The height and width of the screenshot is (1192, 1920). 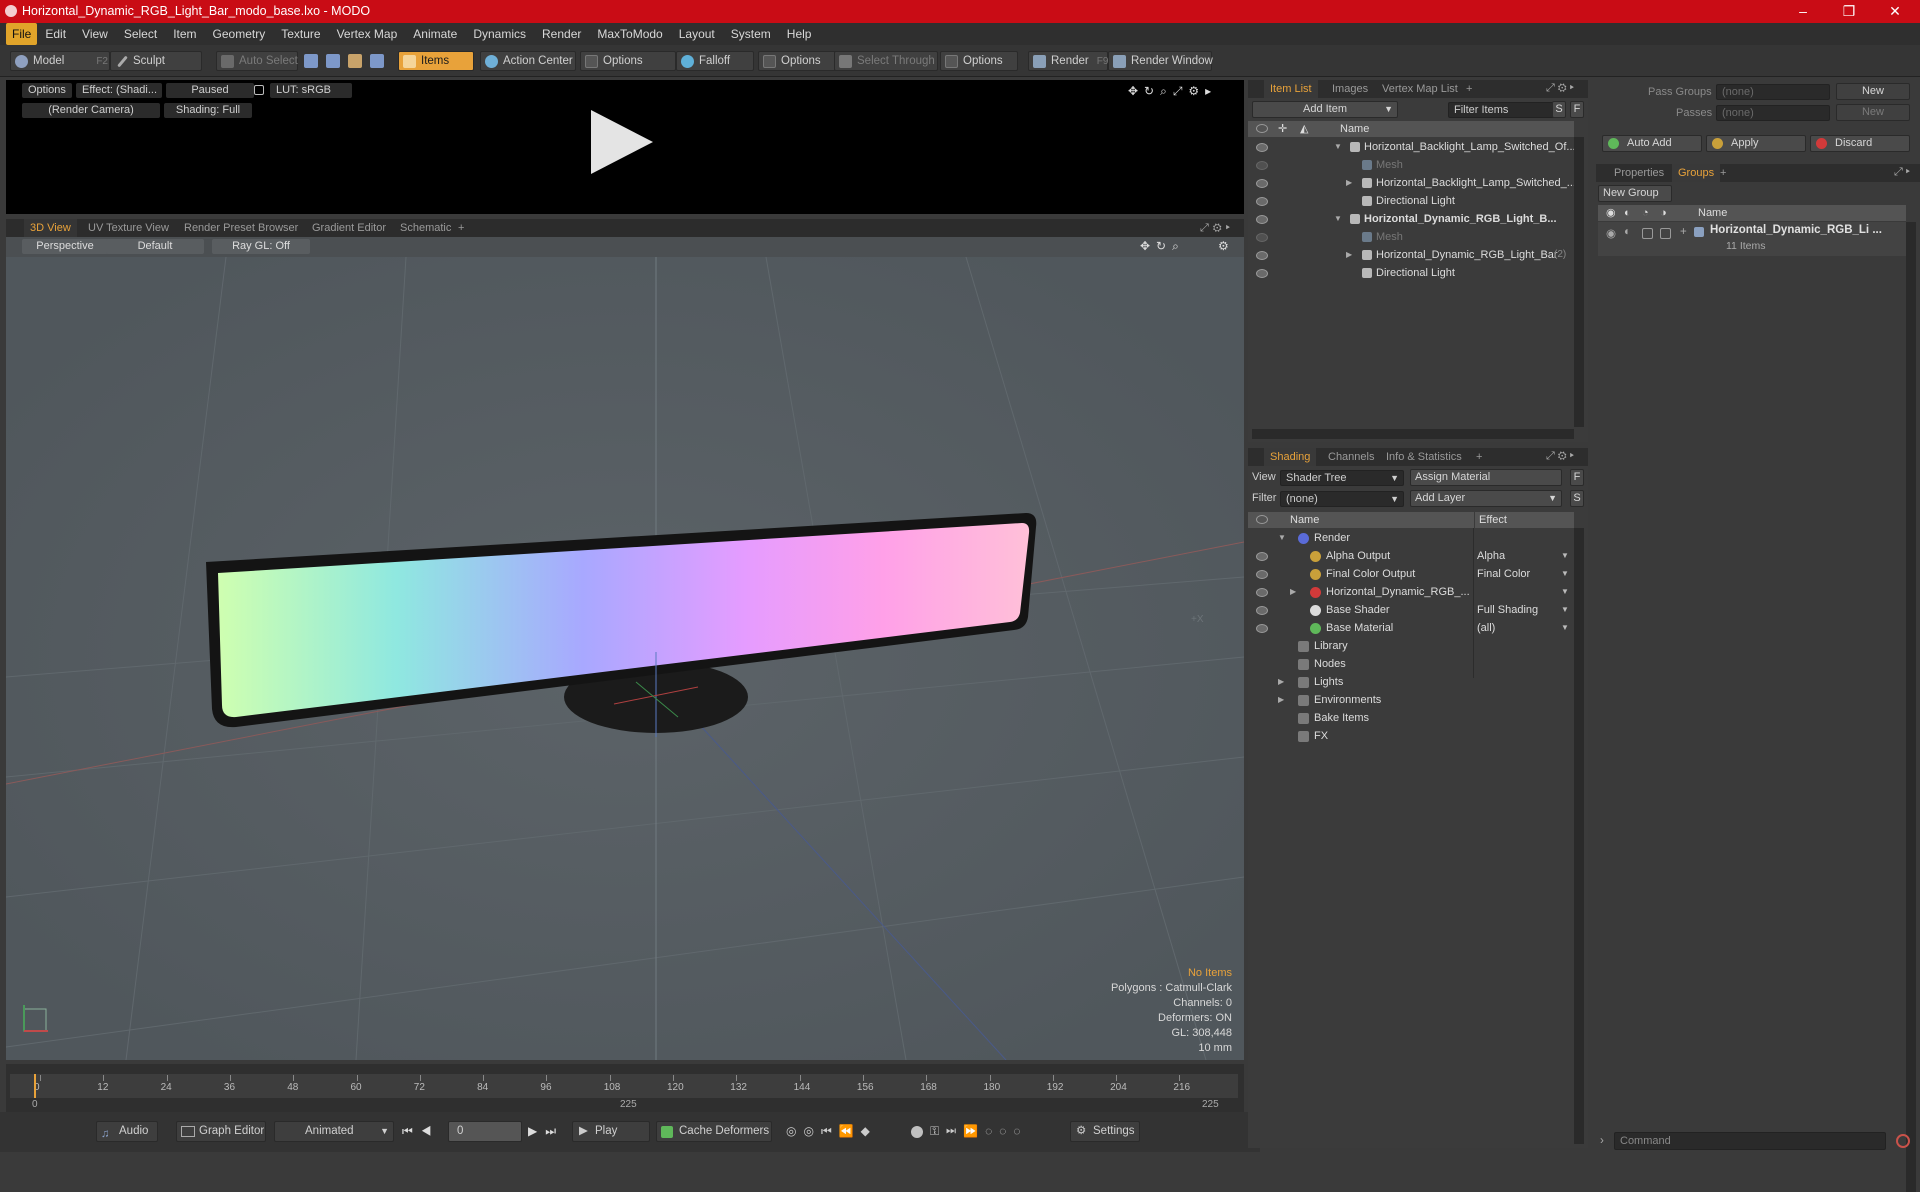 I want to click on shader-tree-row: Final Color Output Final Color ▼, so click(x=1411, y=574).